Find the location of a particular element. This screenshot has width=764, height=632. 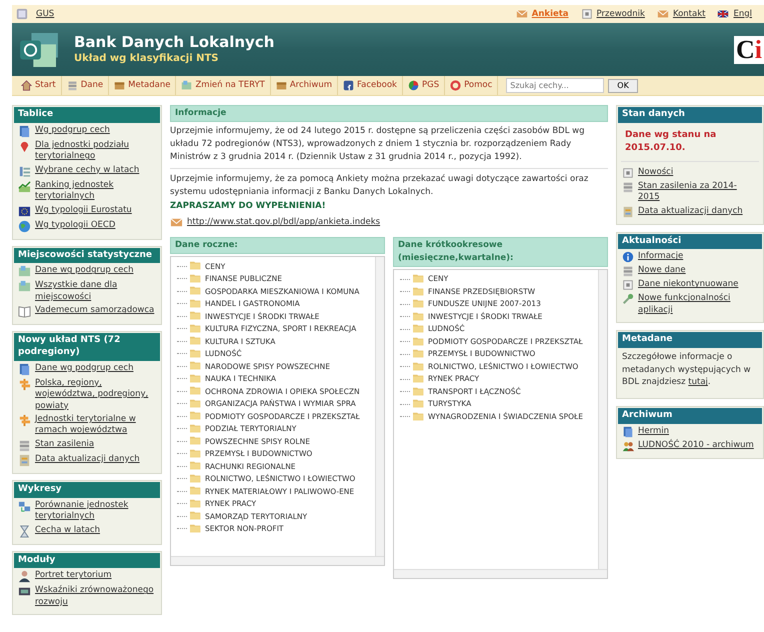

sidebar-link: Dane niekontynuowane is located at coordinates (688, 285).